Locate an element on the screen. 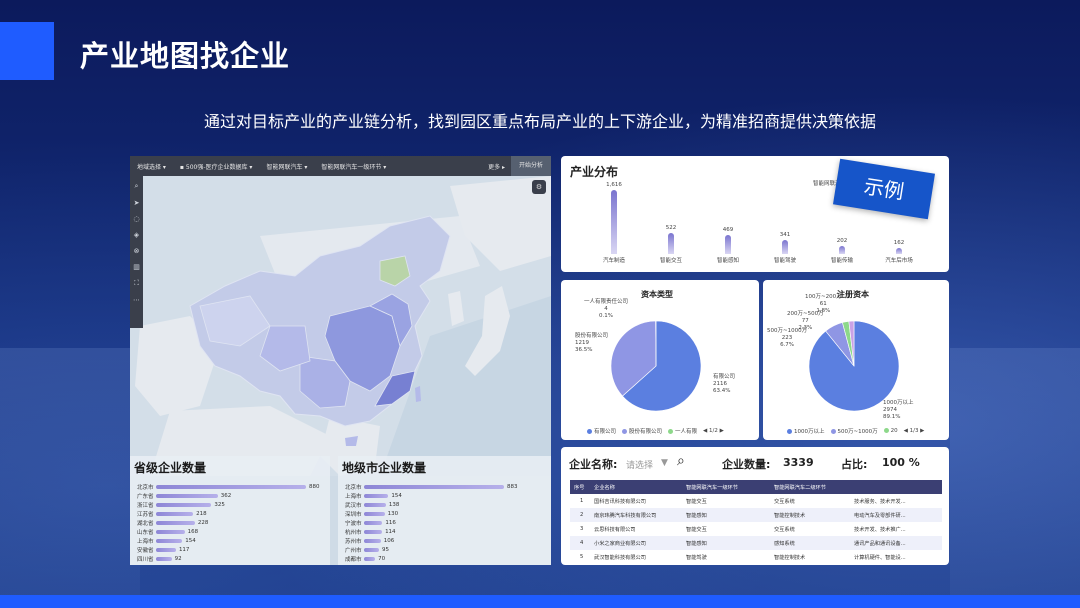 This screenshot has height=608, width=1080. capital-type-pager: ◀ 1/2 ▶ is located at coordinates (713, 431).